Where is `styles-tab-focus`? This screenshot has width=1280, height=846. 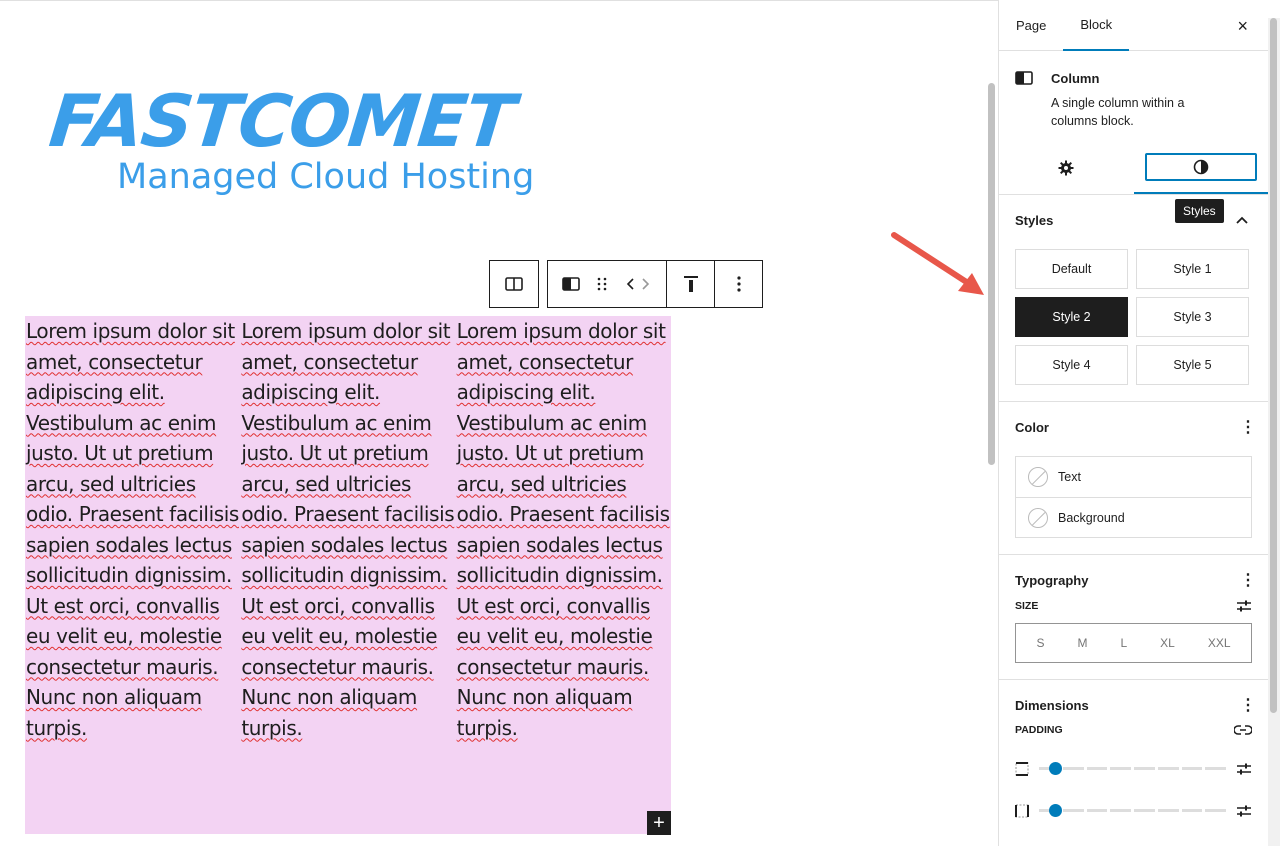 styles-tab-focus is located at coordinates (1200, 166).